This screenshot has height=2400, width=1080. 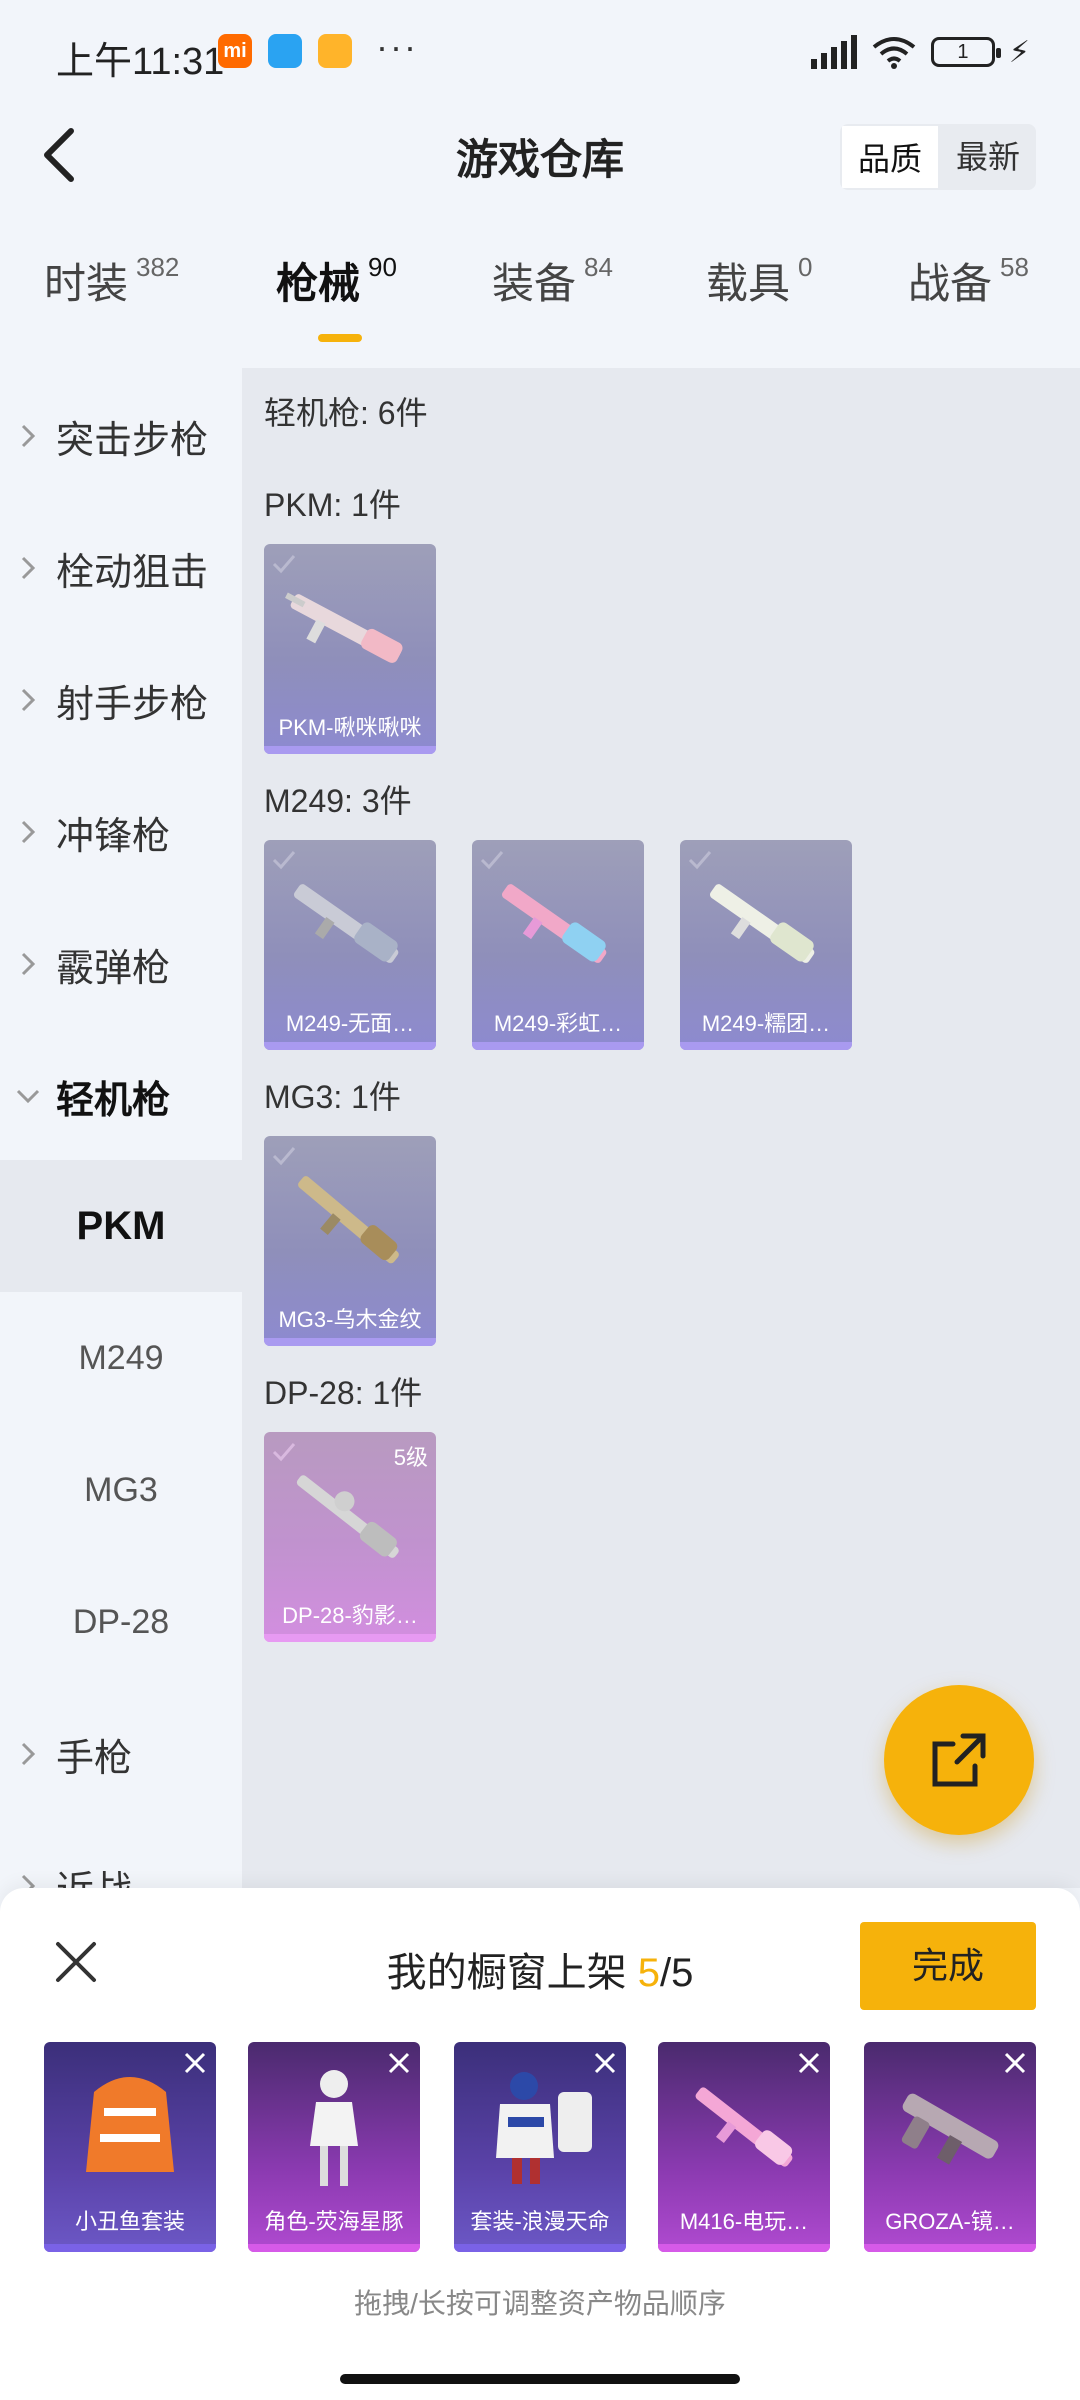 What do you see at coordinates (121, 1622) in the screenshot?
I see `sidebar-subitem-dp28: DP-28` at bounding box center [121, 1622].